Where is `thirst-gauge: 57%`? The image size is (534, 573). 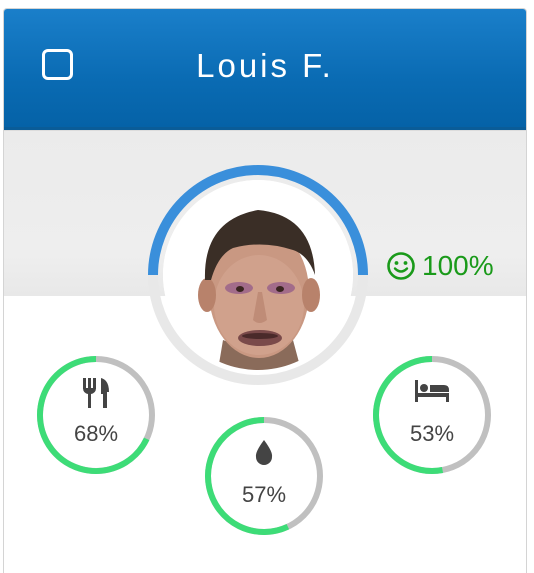 thirst-gauge: 57% is located at coordinates (264, 476).